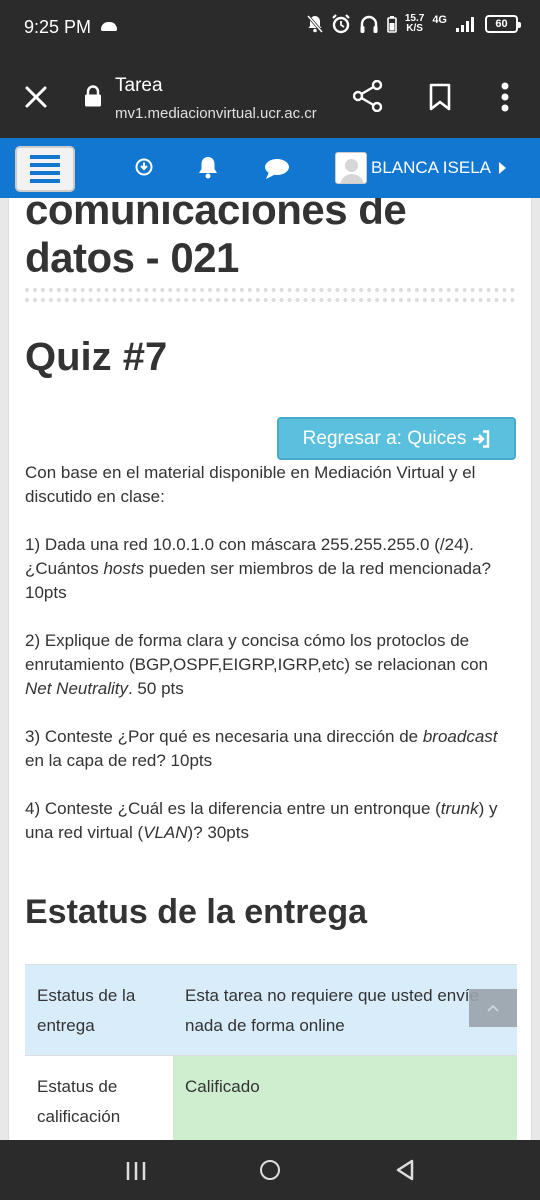  What do you see at coordinates (392, 24) in the screenshot?
I see `battery-small-icon` at bounding box center [392, 24].